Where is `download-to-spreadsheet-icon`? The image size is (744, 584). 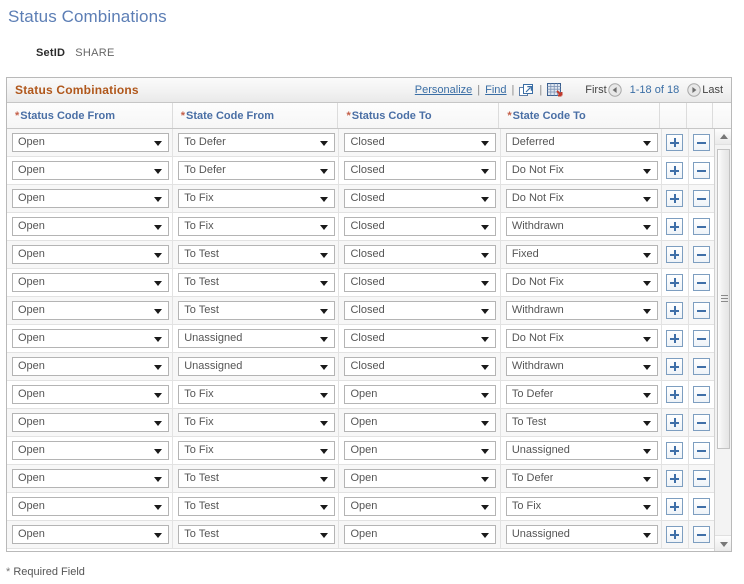 download-to-spreadsheet-icon is located at coordinates (555, 90).